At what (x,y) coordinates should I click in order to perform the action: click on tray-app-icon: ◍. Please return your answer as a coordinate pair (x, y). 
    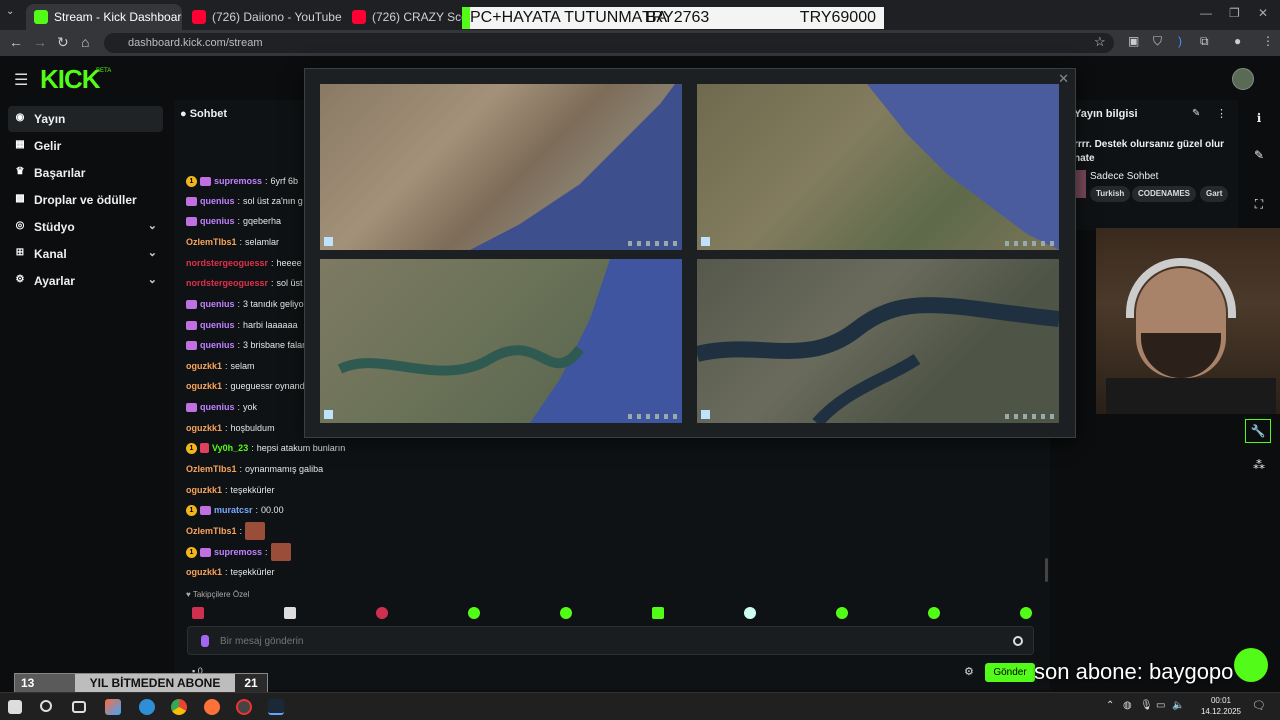
    Looking at the image, I should click on (1127, 705).